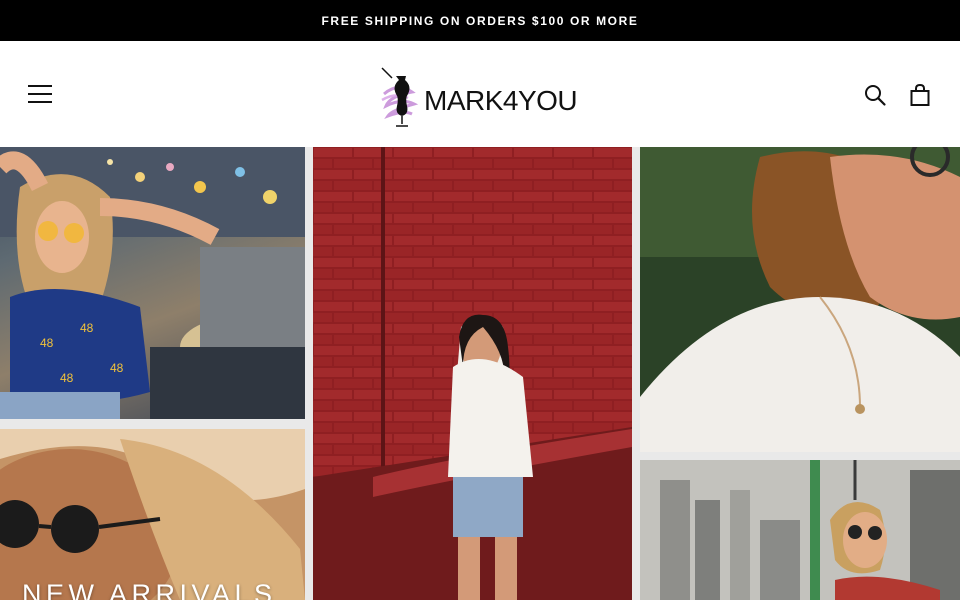  Describe the element at coordinates (920, 95) in the screenshot. I see `shopping-bag-icon` at that location.